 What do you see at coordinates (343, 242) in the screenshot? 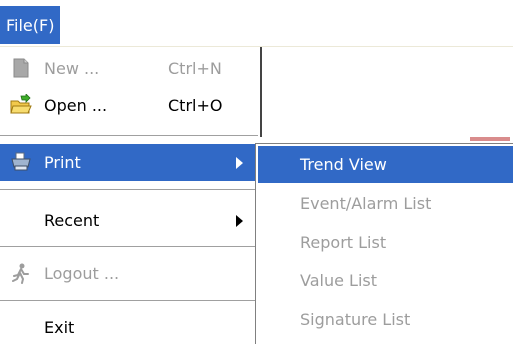
I see `submenu-item-report-list-label: Report List` at bounding box center [343, 242].